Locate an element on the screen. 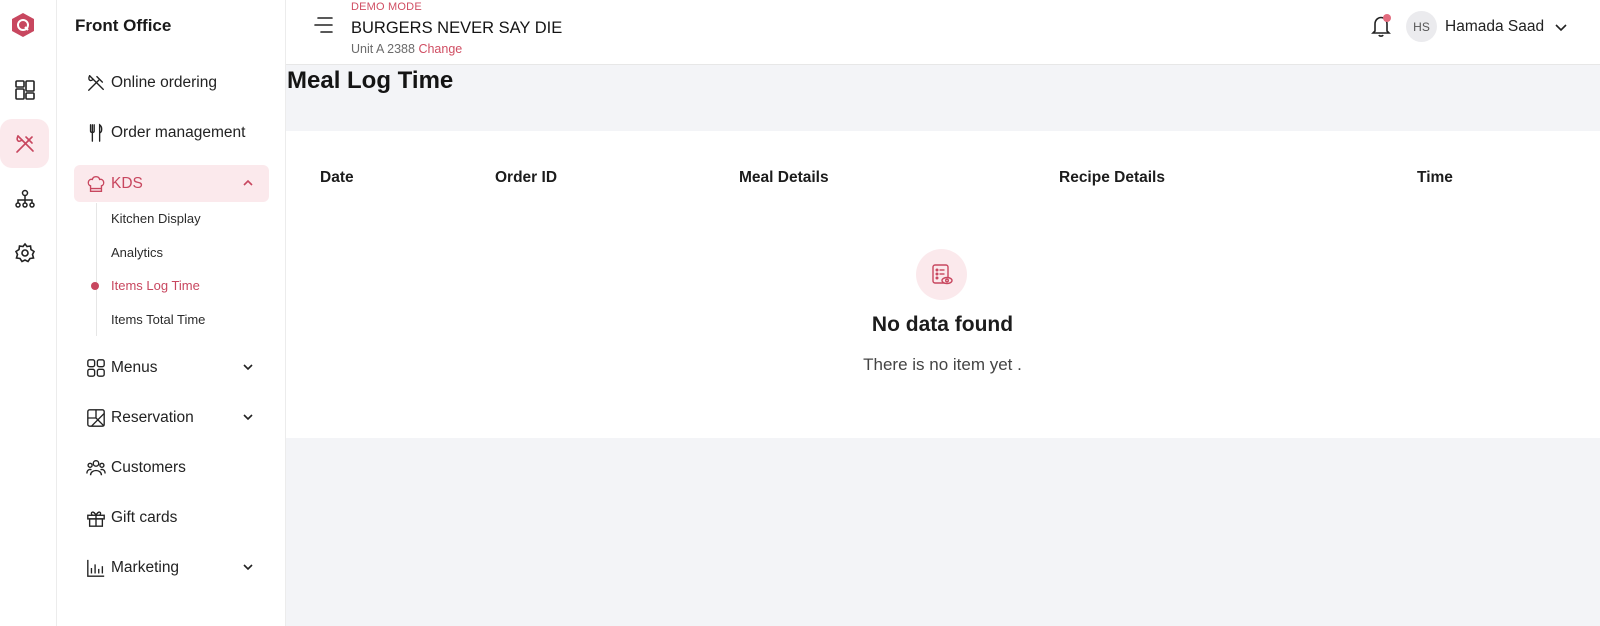 Image resolution: width=1600 pixels, height=626 pixels. sidebar-item-kds: KDS is located at coordinates (171, 183).